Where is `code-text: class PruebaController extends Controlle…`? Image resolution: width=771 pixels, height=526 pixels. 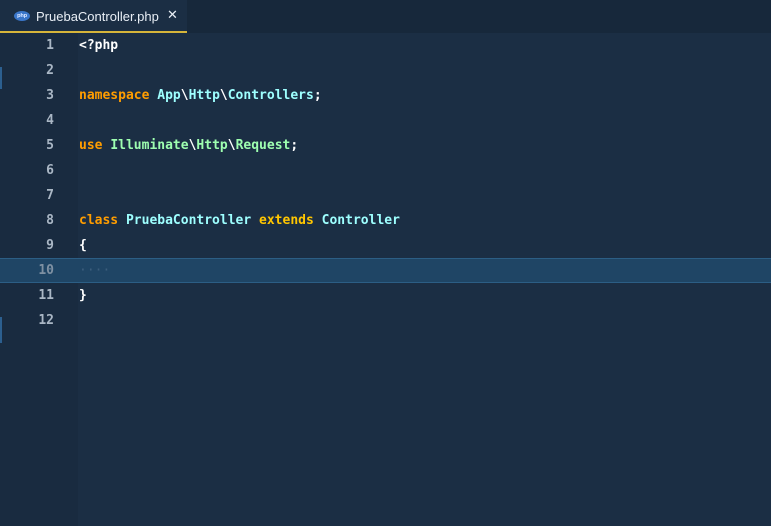
code-text: class PruebaController extends Controlle… is located at coordinates (239, 220).